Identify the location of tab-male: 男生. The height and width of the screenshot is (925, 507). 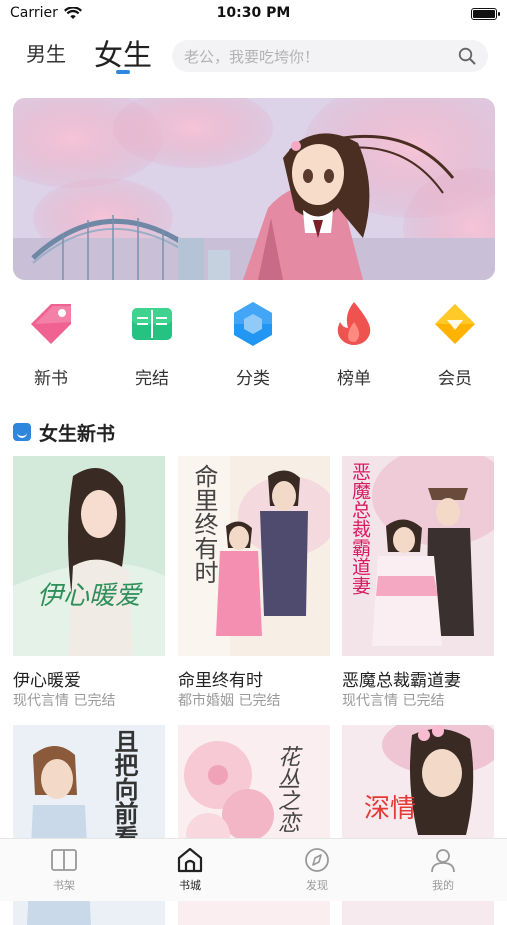
(46, 52).